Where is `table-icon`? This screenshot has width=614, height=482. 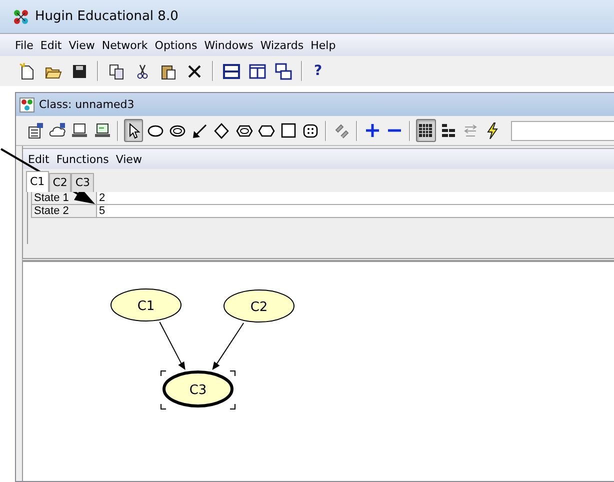 table-icon is located at coordinates (426, 130).